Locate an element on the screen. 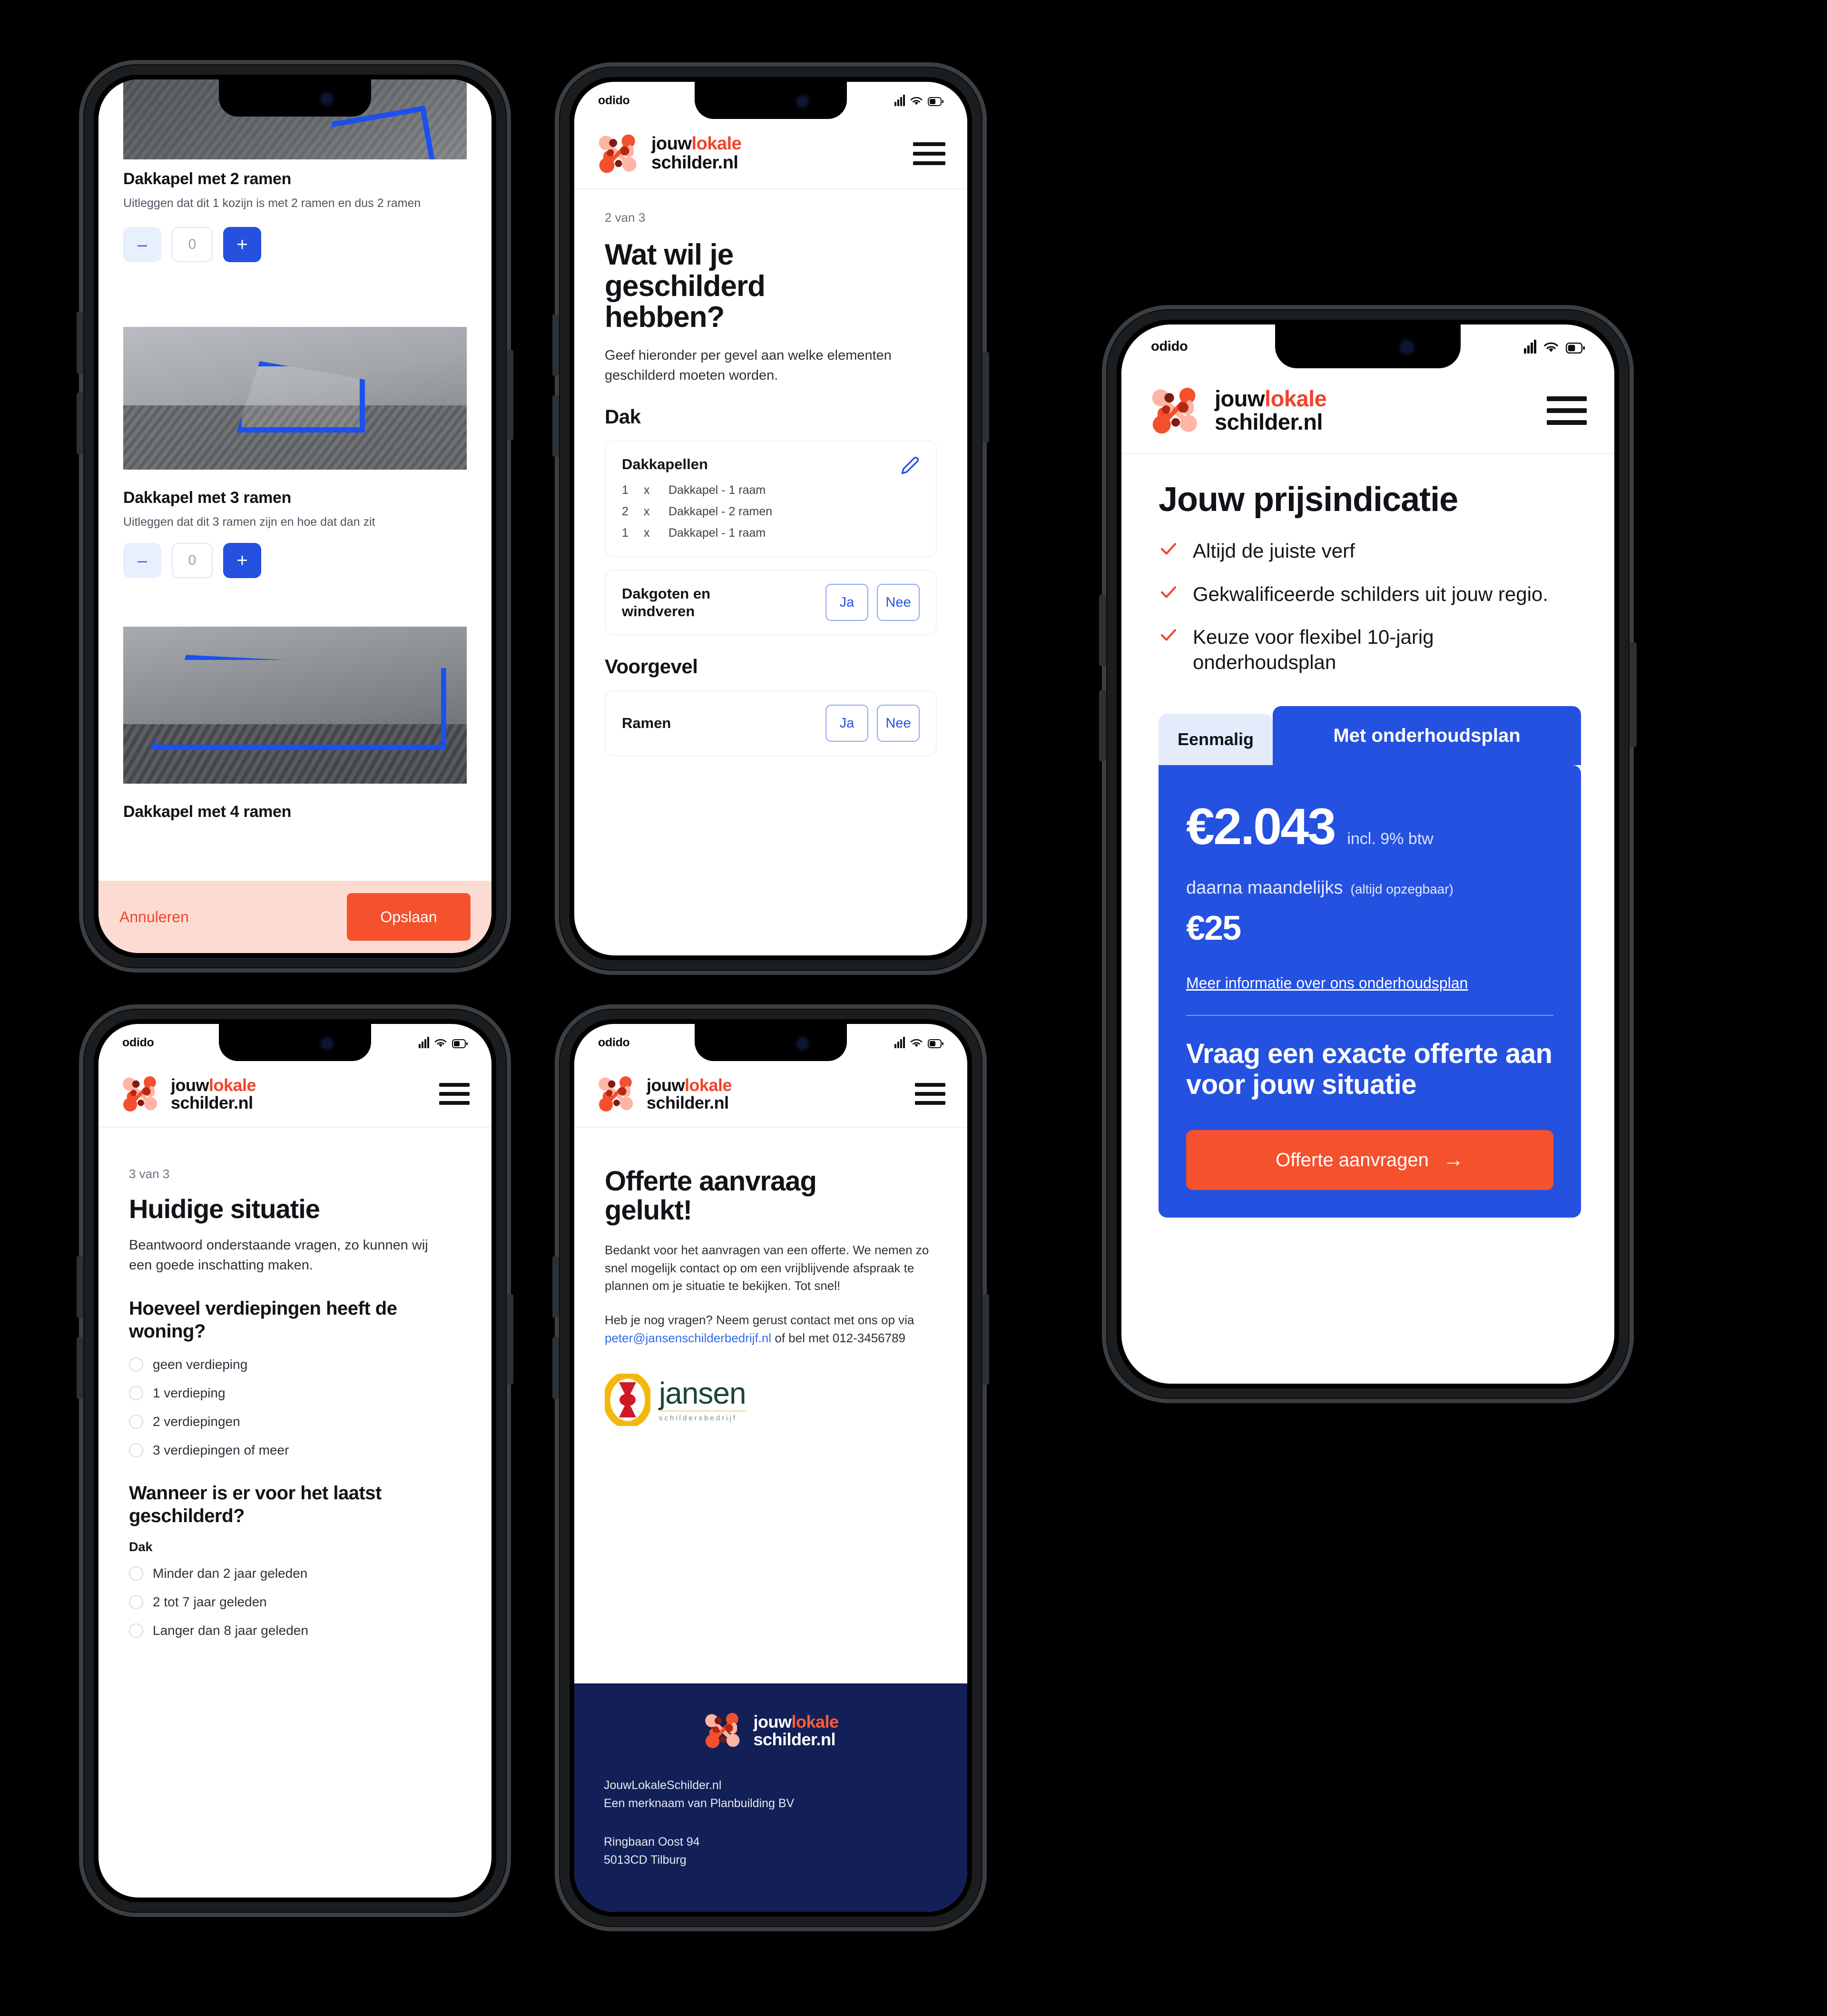  jansen-emblem-icon is located at coordinates (627, 1400).